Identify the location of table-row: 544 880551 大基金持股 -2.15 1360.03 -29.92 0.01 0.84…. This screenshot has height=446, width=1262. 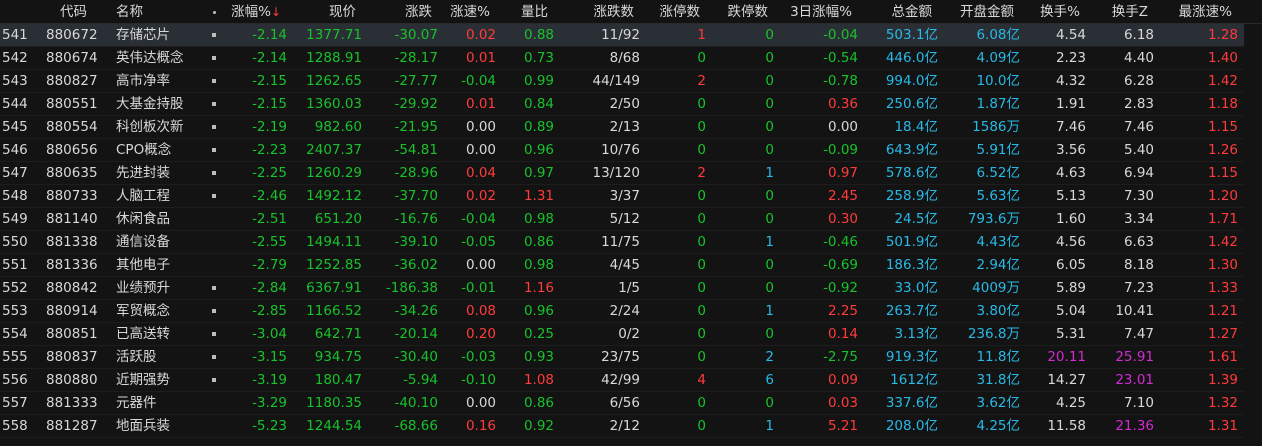
(631, 104).